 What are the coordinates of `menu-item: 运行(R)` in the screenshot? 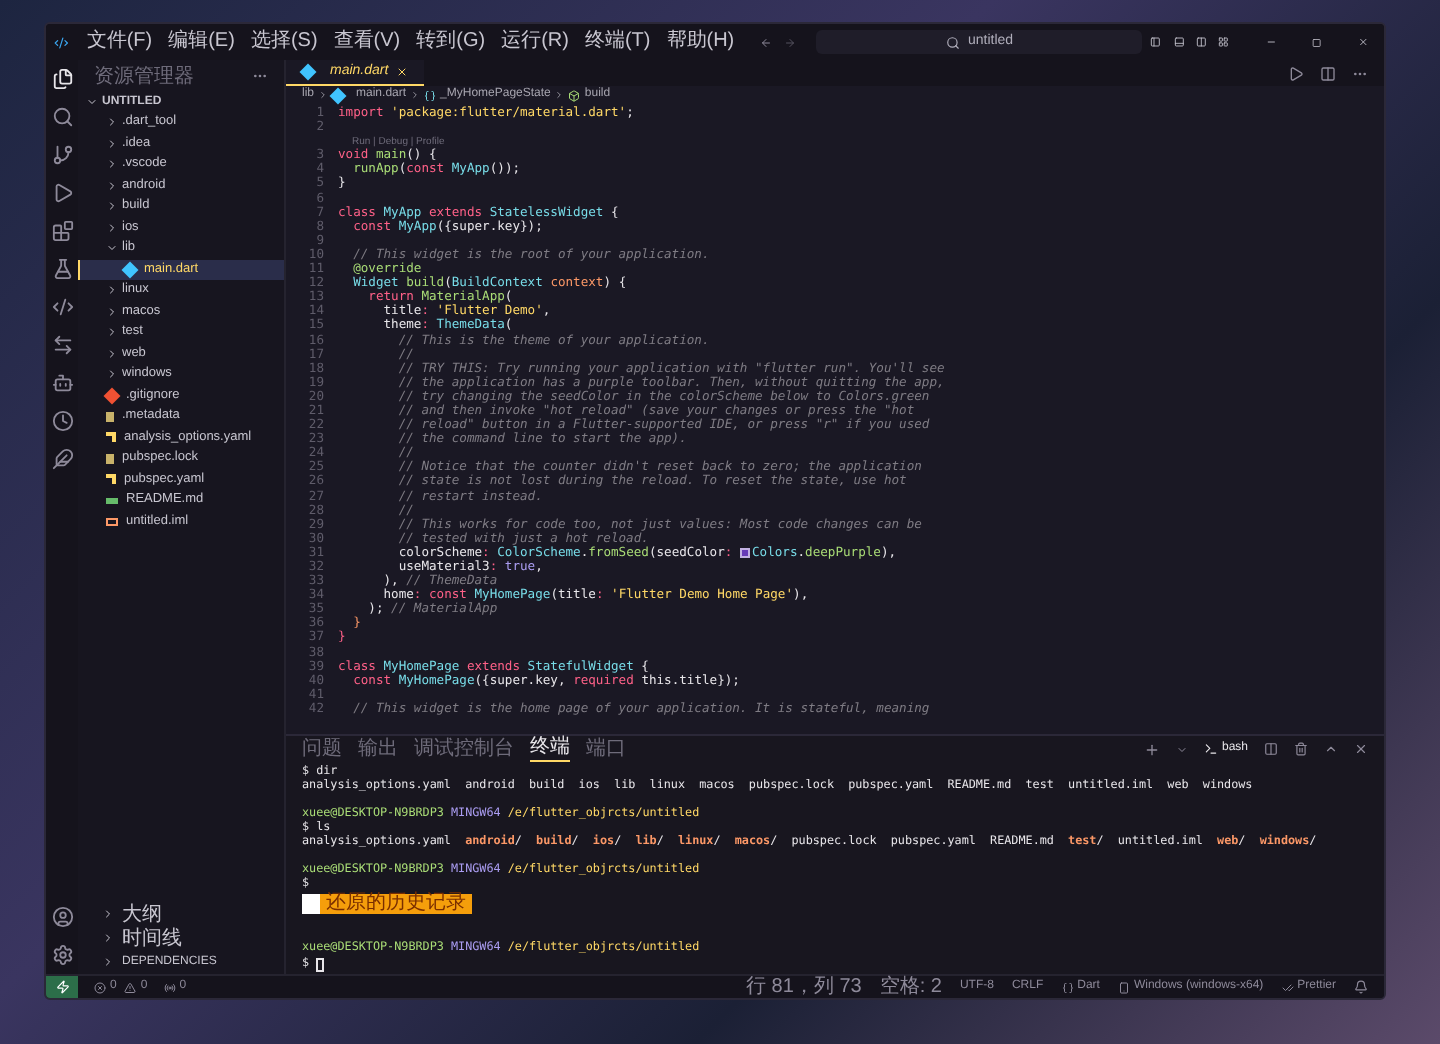 It's located at (535, 42).